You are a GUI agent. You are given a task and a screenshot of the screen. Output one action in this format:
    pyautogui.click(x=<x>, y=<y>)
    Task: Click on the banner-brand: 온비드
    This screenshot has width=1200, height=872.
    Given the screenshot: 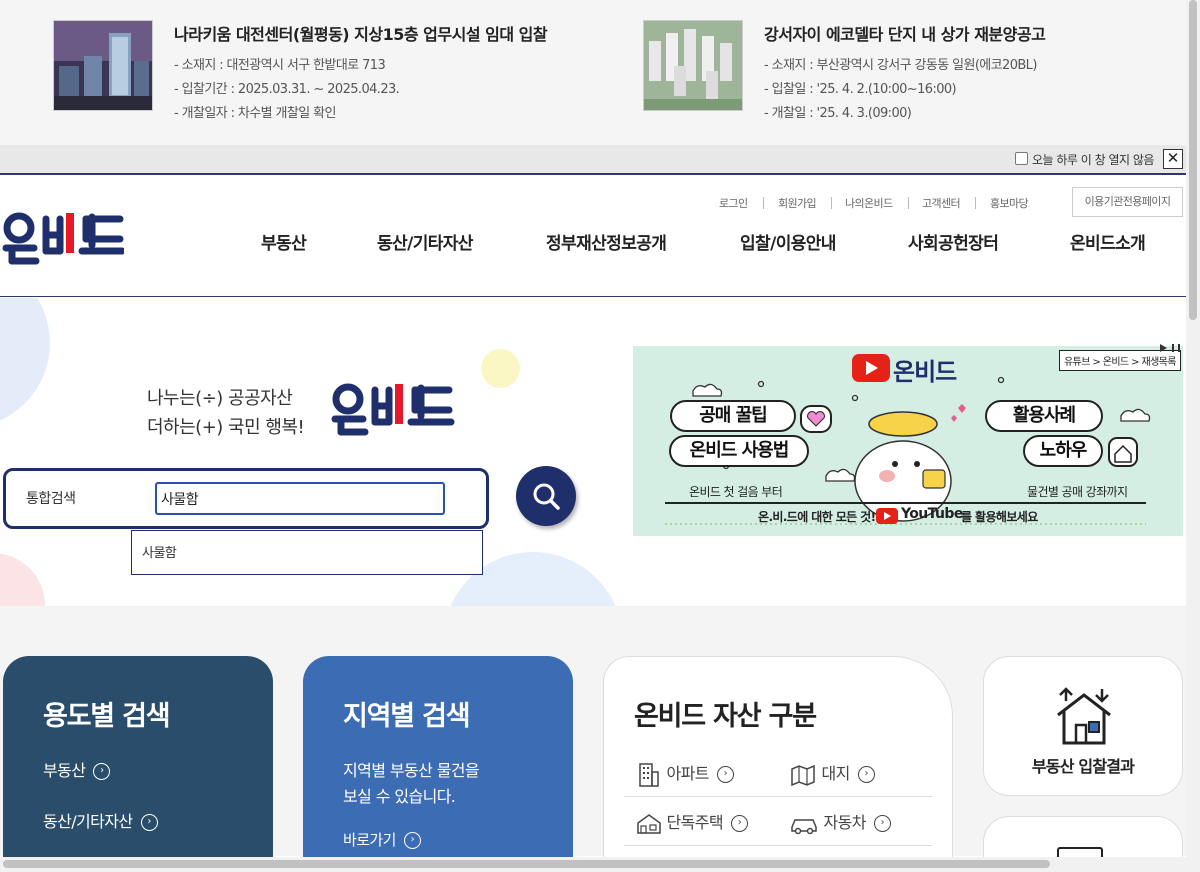 What is the action you would take?
    pyautogui.click(x=925, y=372)
    